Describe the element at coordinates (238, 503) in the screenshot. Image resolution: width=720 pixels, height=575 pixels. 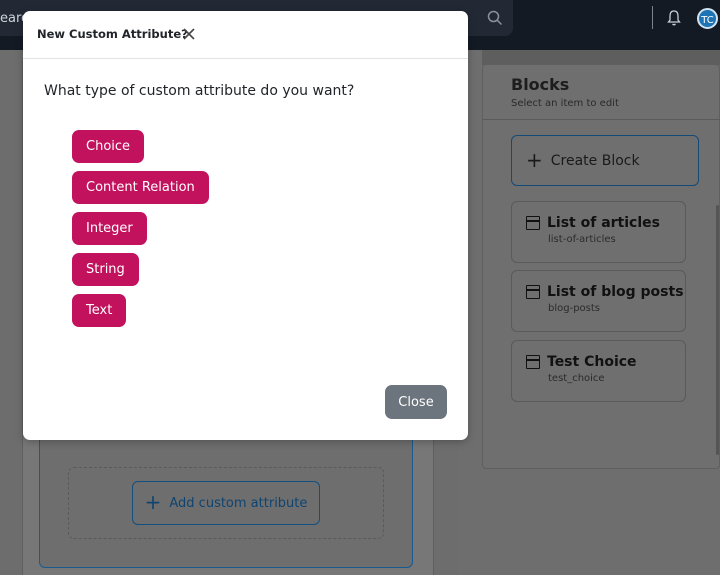
I see `add-custom-attribute-label: Add custom attribute` at that location.